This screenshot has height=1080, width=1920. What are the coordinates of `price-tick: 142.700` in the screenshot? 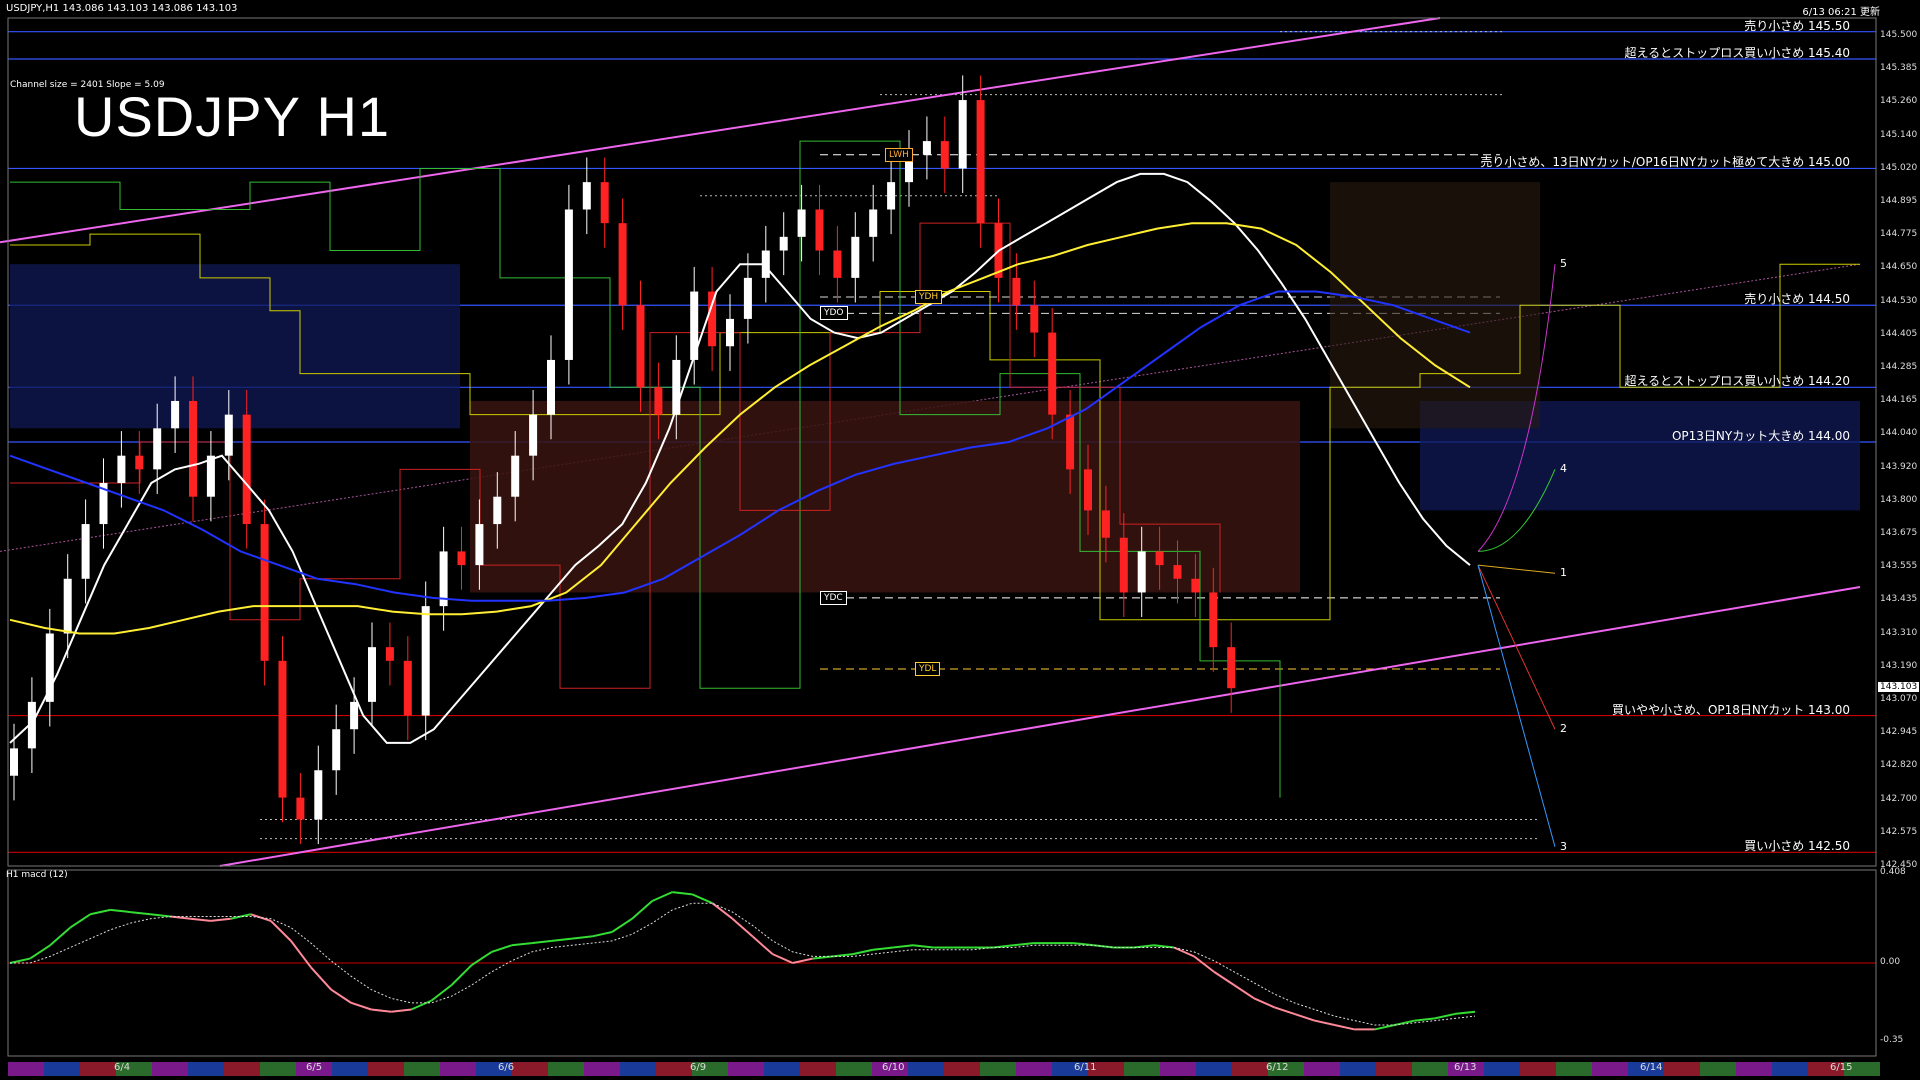 It's located at (1899, 798).